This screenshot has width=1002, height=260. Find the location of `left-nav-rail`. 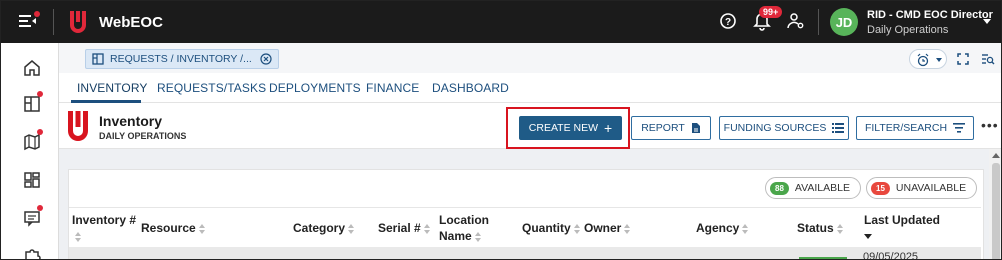

left-nav-rail is located at coordinates (30, 151).